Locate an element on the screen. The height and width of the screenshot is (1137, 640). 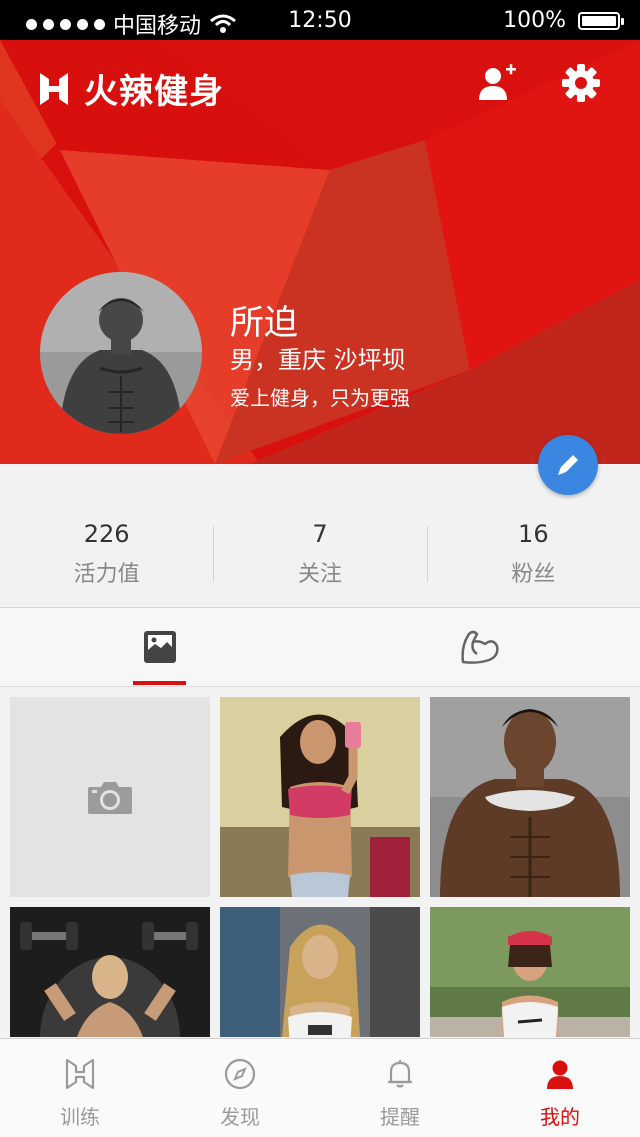
stat-vitality: 226 活力值 is located at coordinates (106, 535).